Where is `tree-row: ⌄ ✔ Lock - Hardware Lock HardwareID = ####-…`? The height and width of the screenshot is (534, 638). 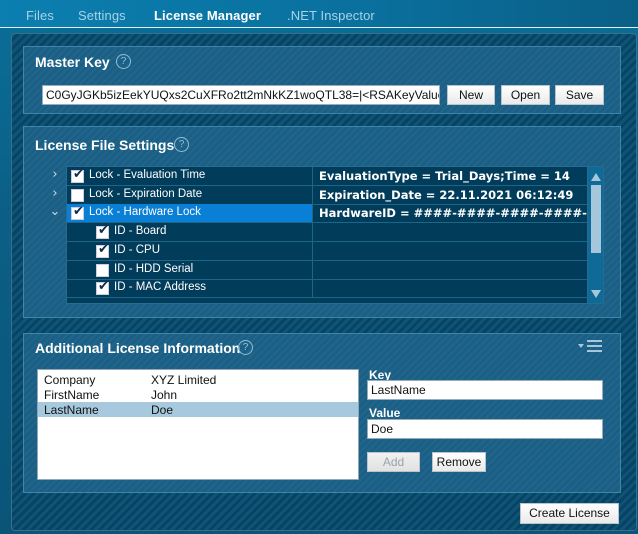
tree-row: ⌄ ✔ Lock - Hardware Lock HardwareID = ####-… is located at coordinates (319, 214).